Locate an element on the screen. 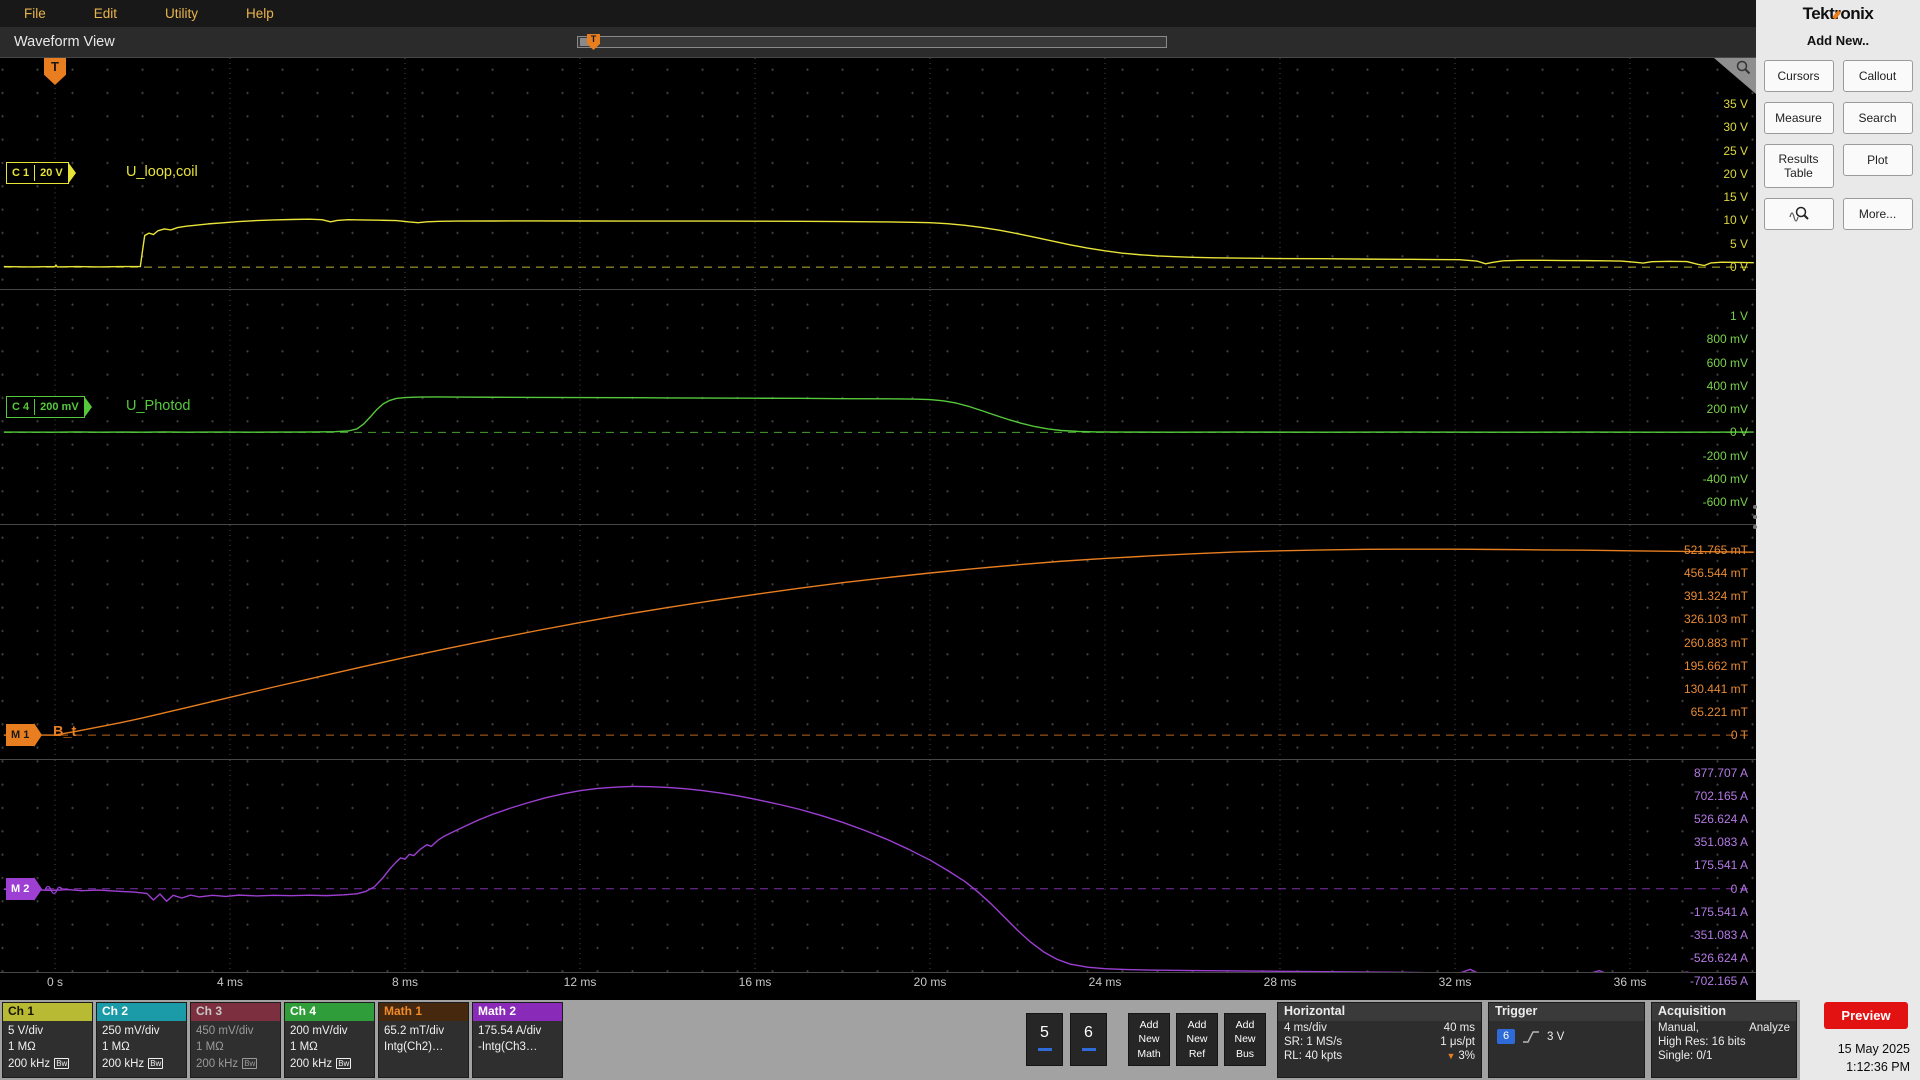 Image resolution: width=1920 pixels, height=1080 pixels. x-tick-label: 0 s is located at coordinates (54, 982).